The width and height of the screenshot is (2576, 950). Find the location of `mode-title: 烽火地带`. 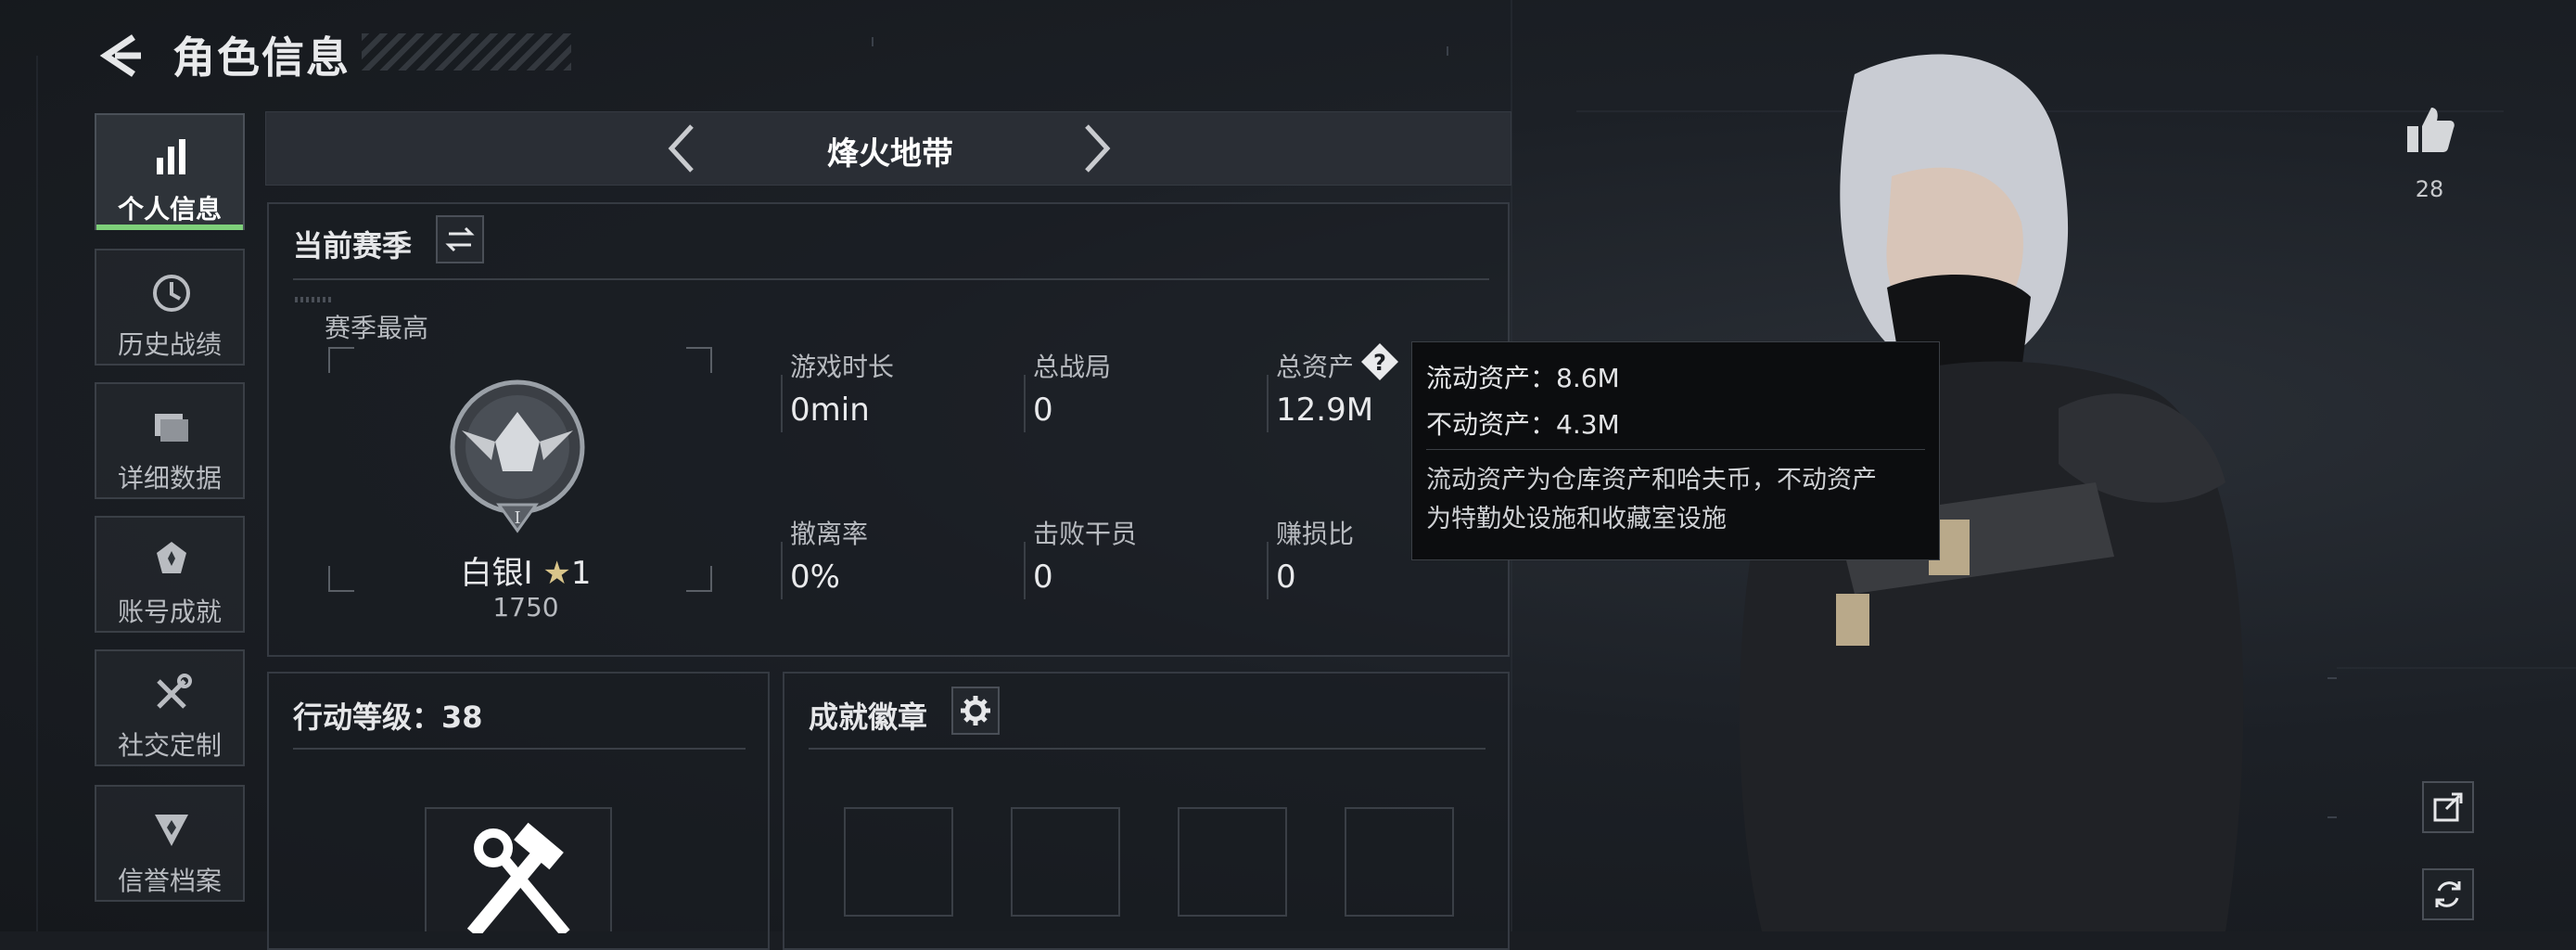

mode-title: 烽火地带 is located at coordinates (890, 154).